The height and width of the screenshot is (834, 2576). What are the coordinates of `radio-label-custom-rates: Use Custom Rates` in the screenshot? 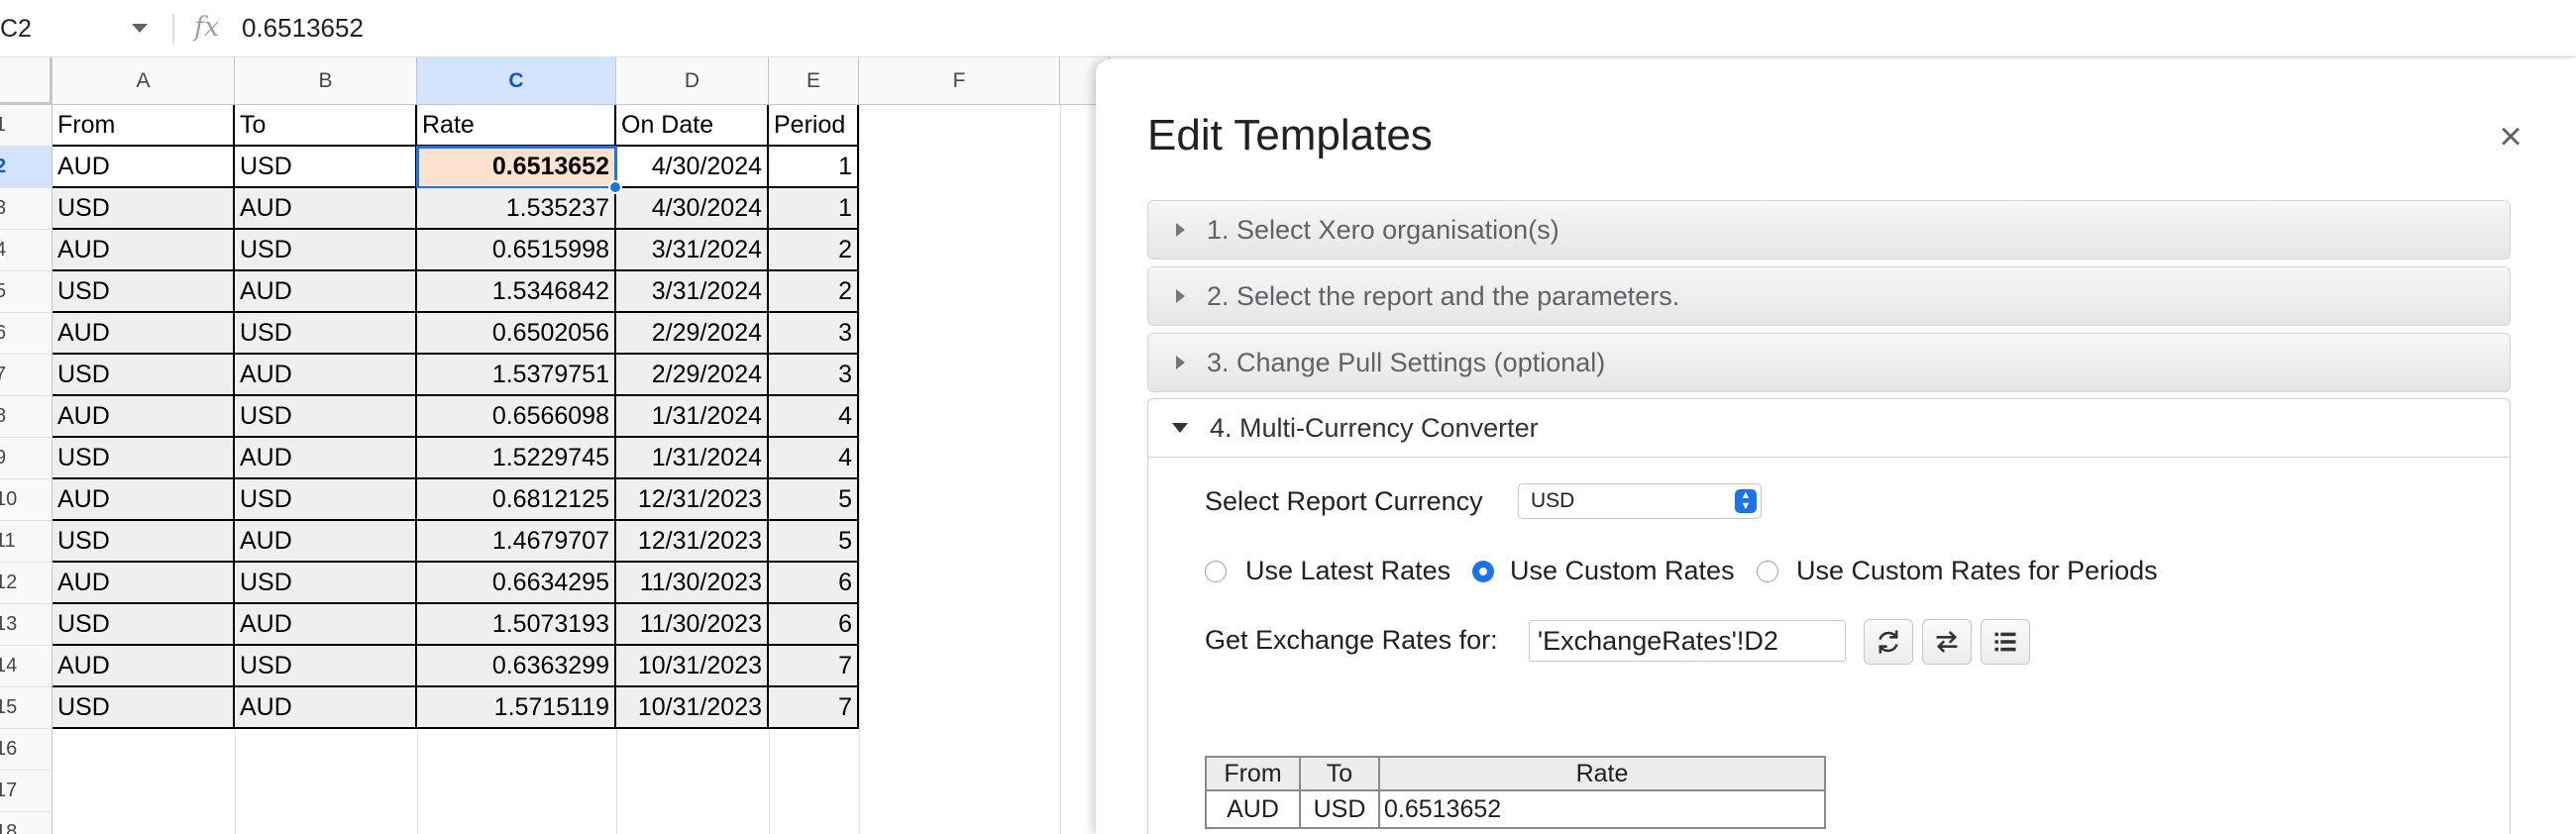 It's located at (1622, 571).